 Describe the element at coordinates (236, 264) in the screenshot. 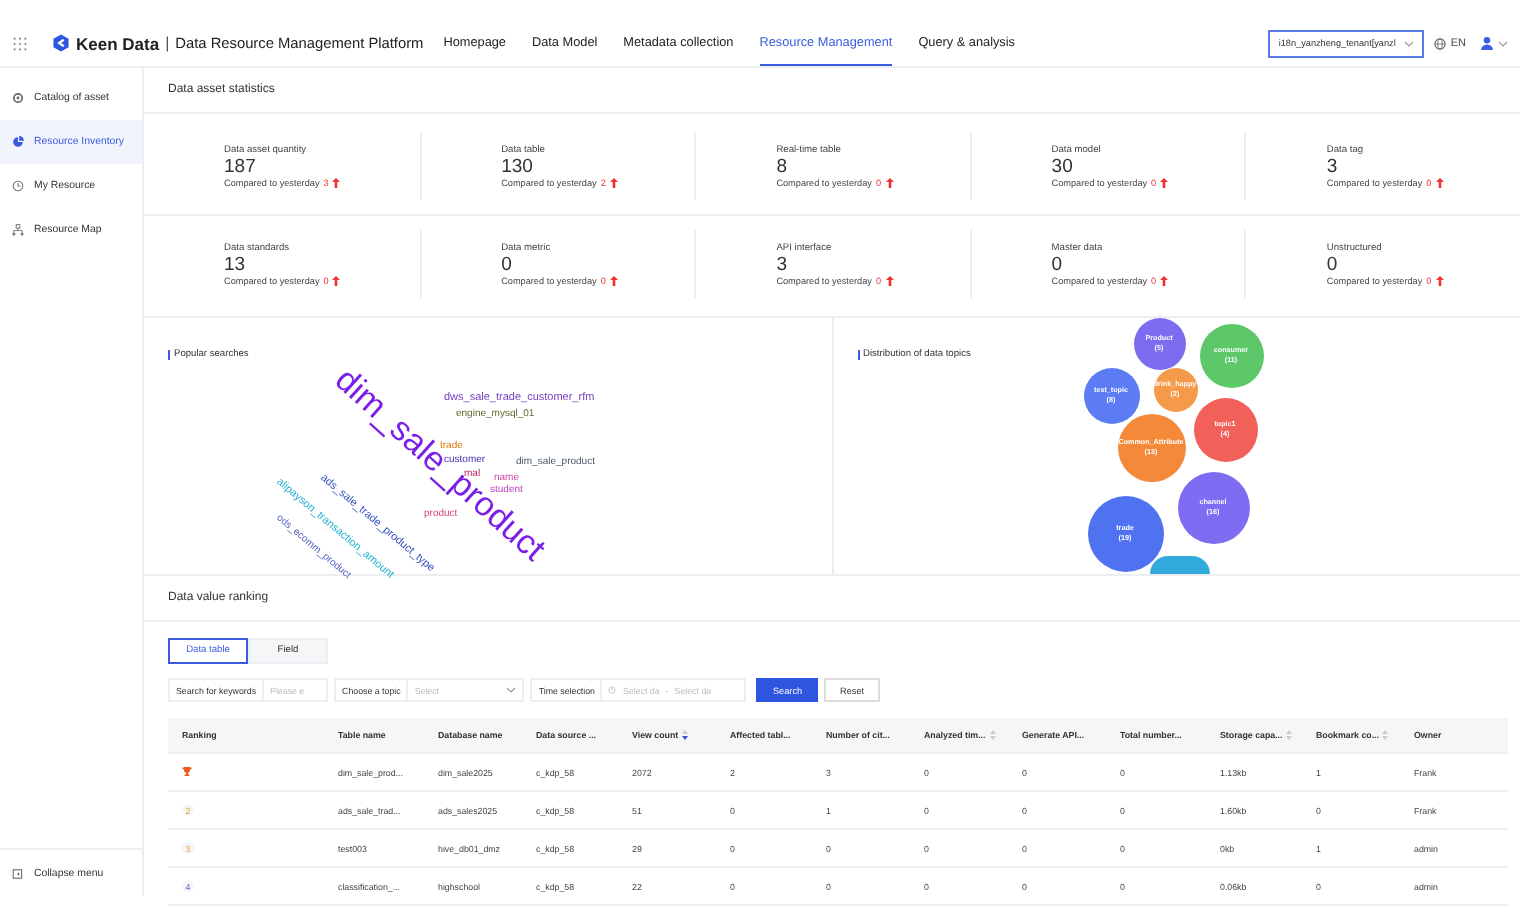

I see `stat-value: 13` at that location.